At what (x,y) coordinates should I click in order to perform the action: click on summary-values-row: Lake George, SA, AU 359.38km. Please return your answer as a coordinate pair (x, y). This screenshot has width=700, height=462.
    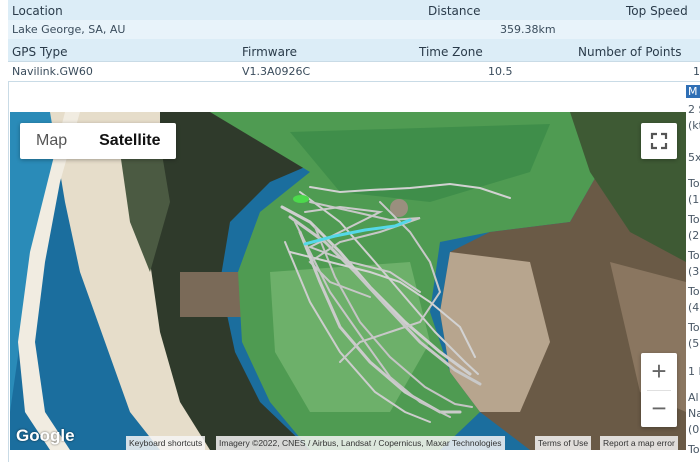
    Looking at the image, I should click on (354, 29).